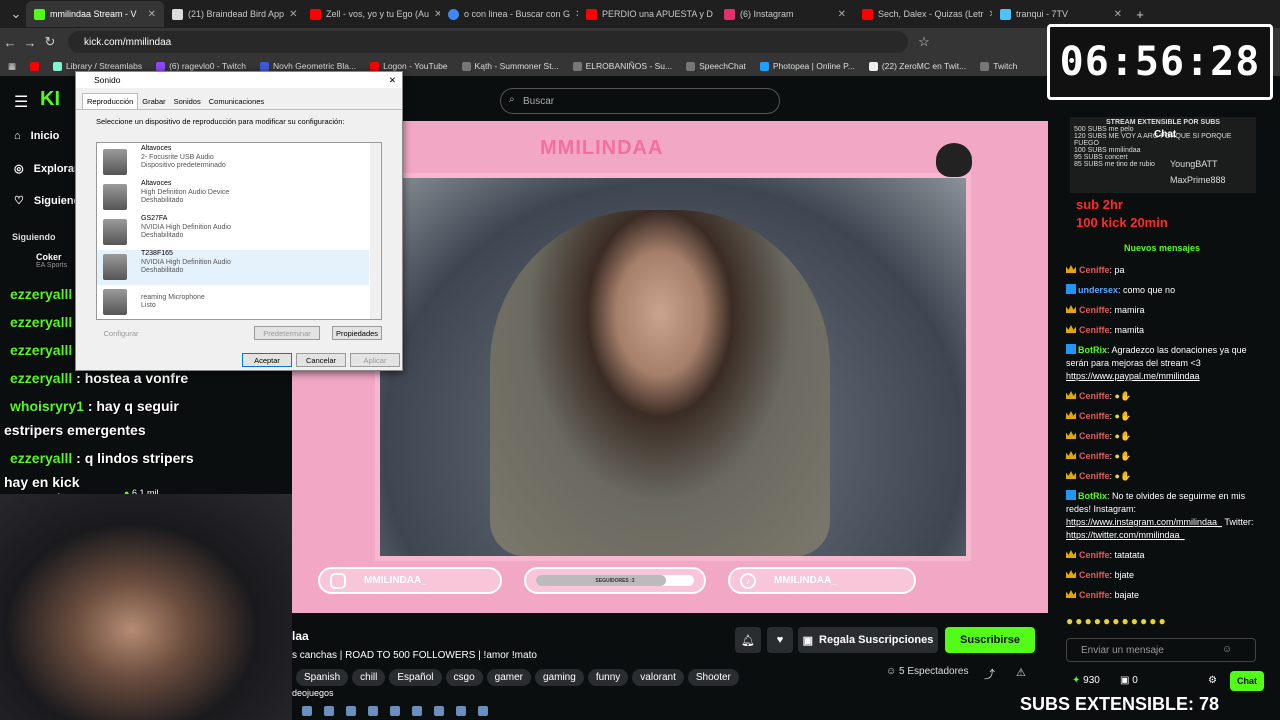 The height and width of the screenshot is (720, 1280). Describe the element at coordinates (640, 101) in the screenshot. I see `search-input: ⌕ Buscar` at that location.